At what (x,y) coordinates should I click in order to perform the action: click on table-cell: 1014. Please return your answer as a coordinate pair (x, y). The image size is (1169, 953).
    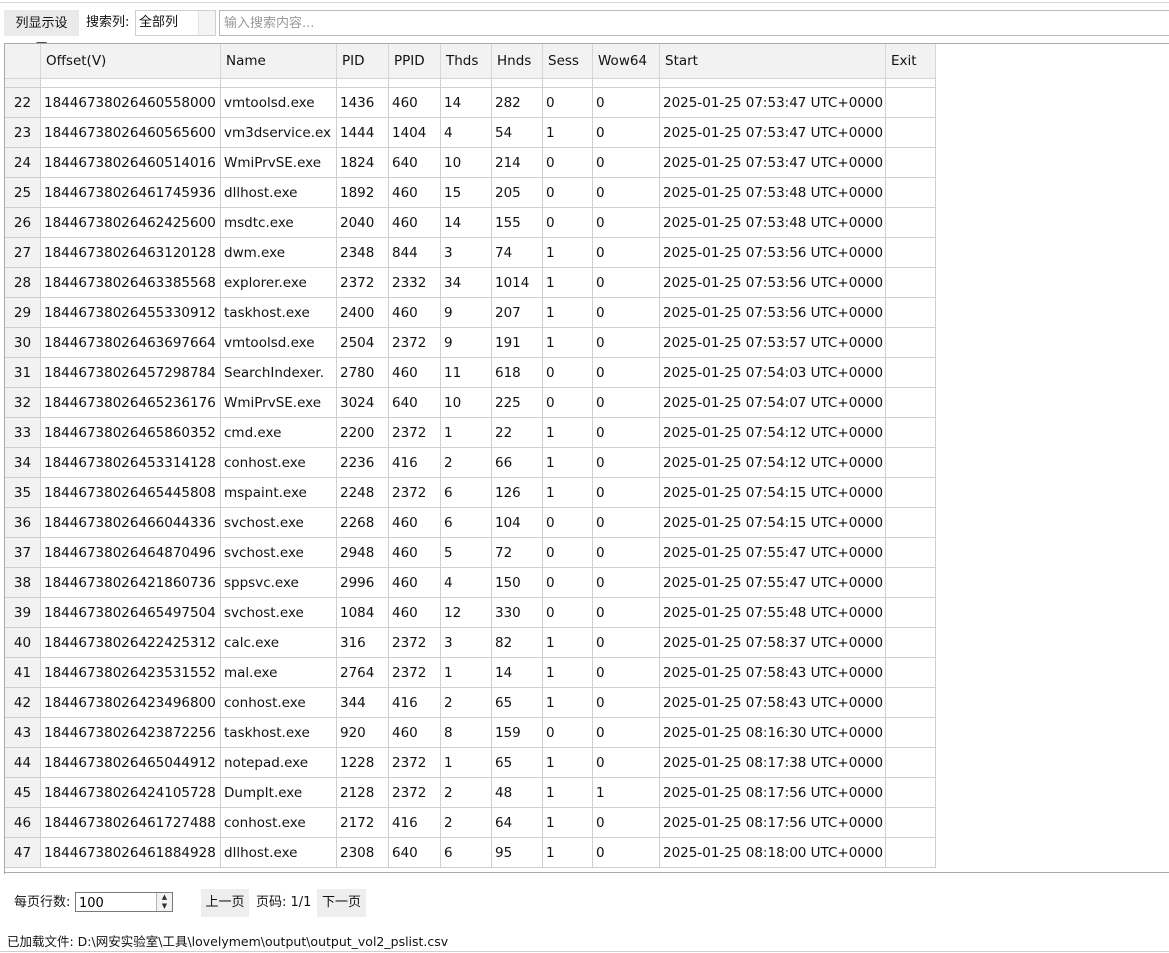
    Looking at the image, I should click on (517, 283).